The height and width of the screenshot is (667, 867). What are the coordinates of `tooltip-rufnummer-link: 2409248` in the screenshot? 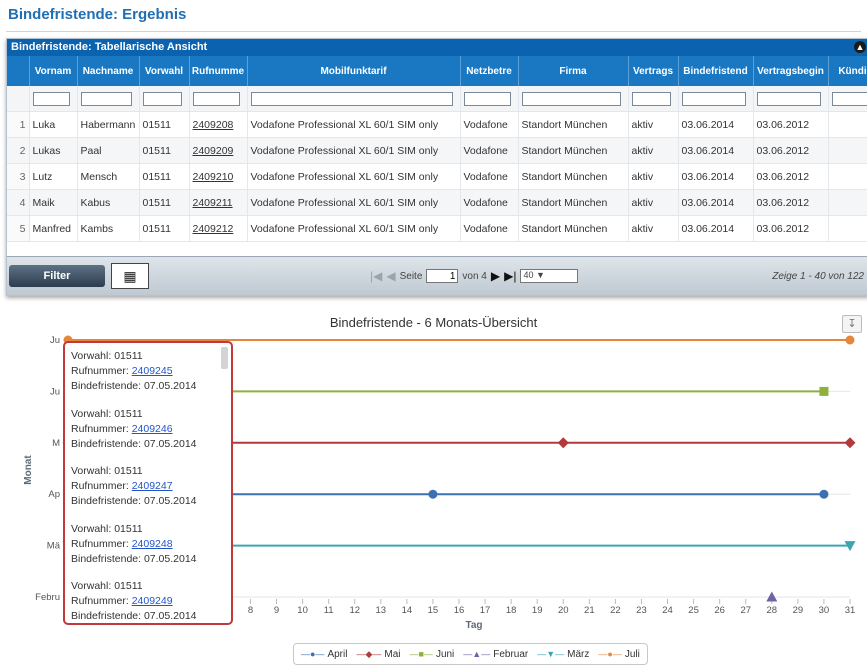 It's located at (152, 544).